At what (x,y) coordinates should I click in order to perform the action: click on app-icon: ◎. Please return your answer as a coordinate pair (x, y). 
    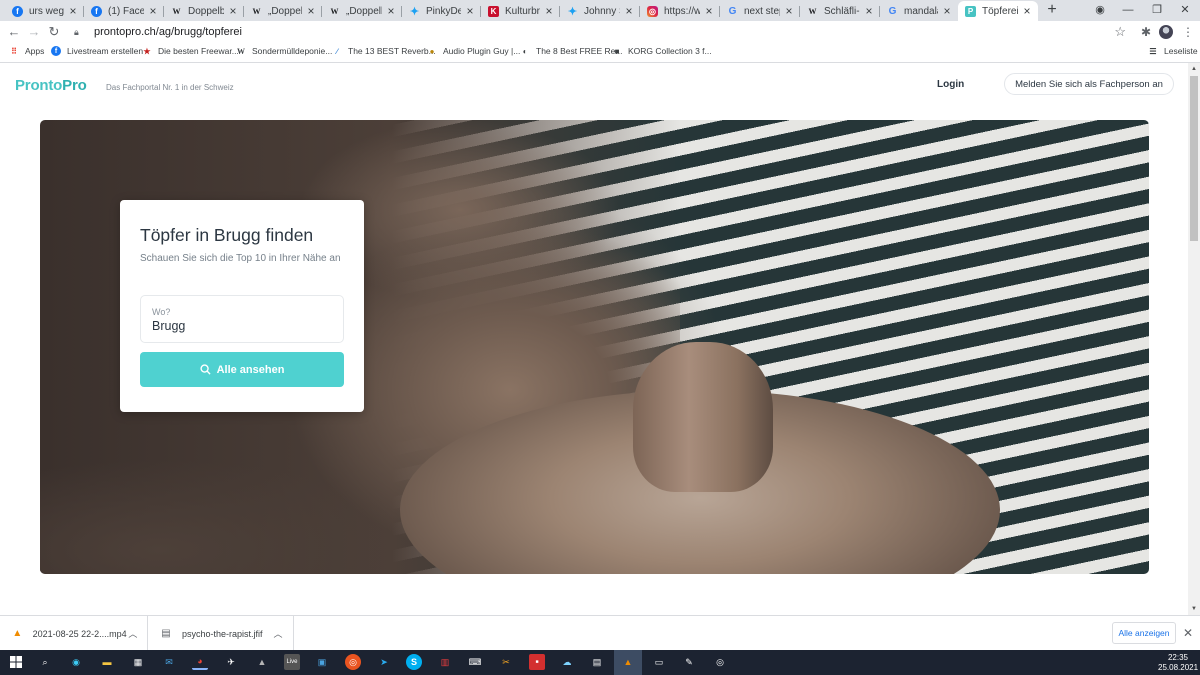
    Looking at the image, I should click on (720, 662).